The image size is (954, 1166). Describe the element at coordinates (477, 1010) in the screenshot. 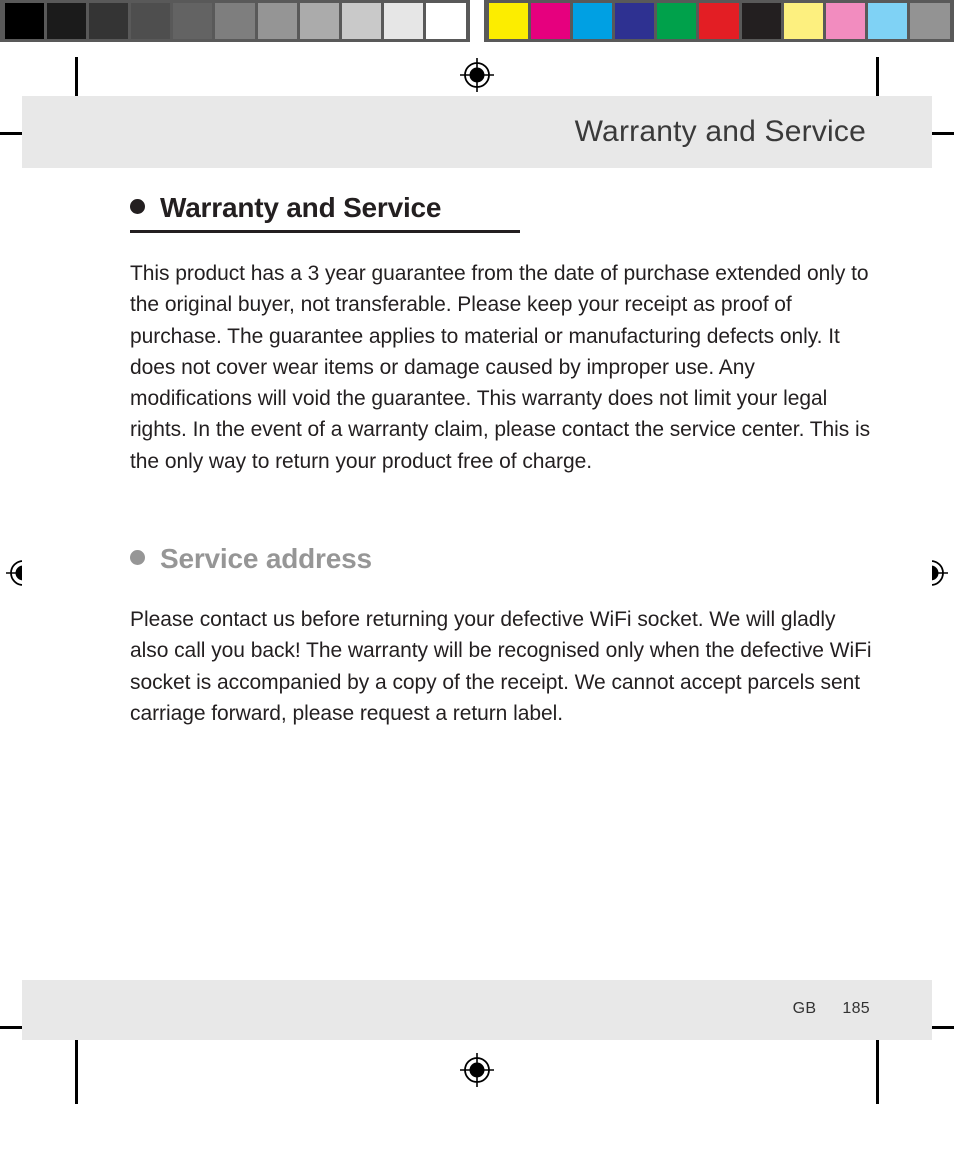

I see `footer-band: GB 185` at that location.